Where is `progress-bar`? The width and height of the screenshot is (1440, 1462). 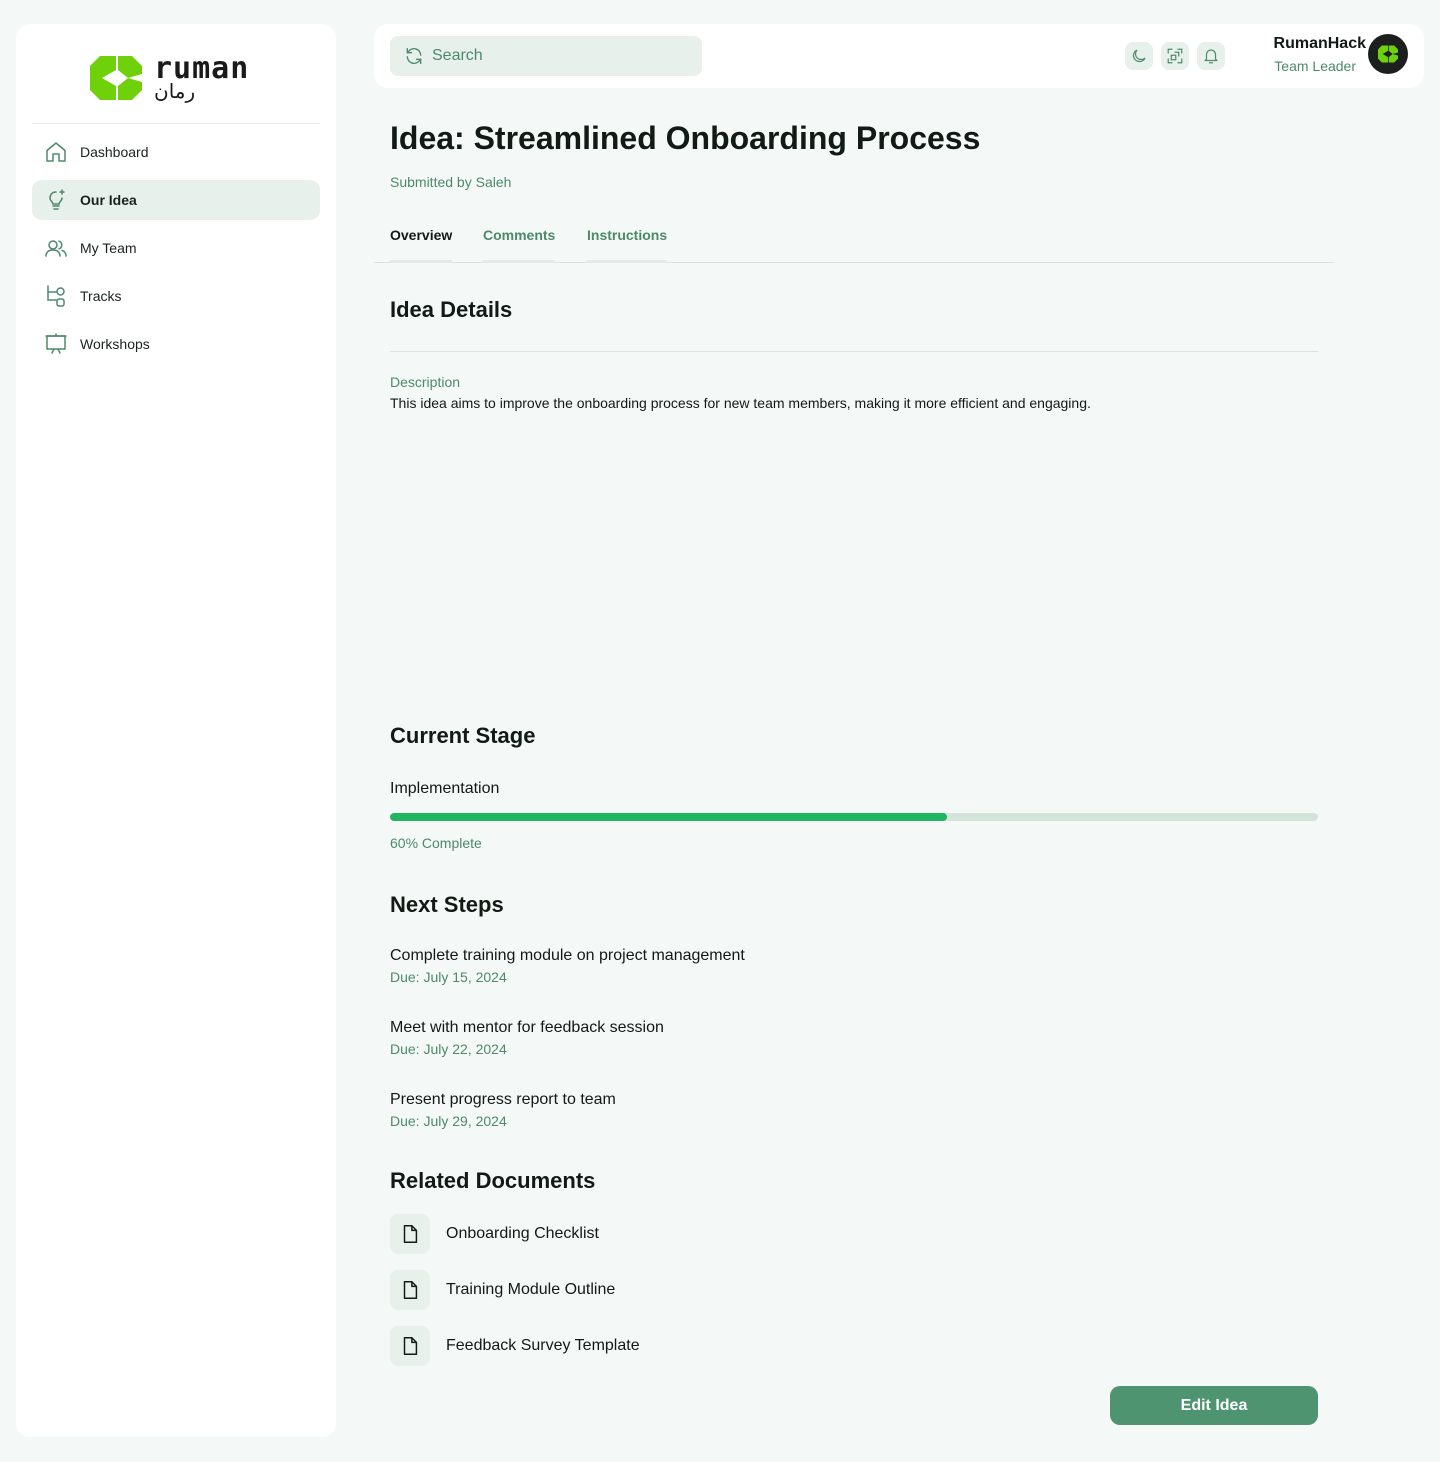
progress-bar is located at coordinates (854, 817).